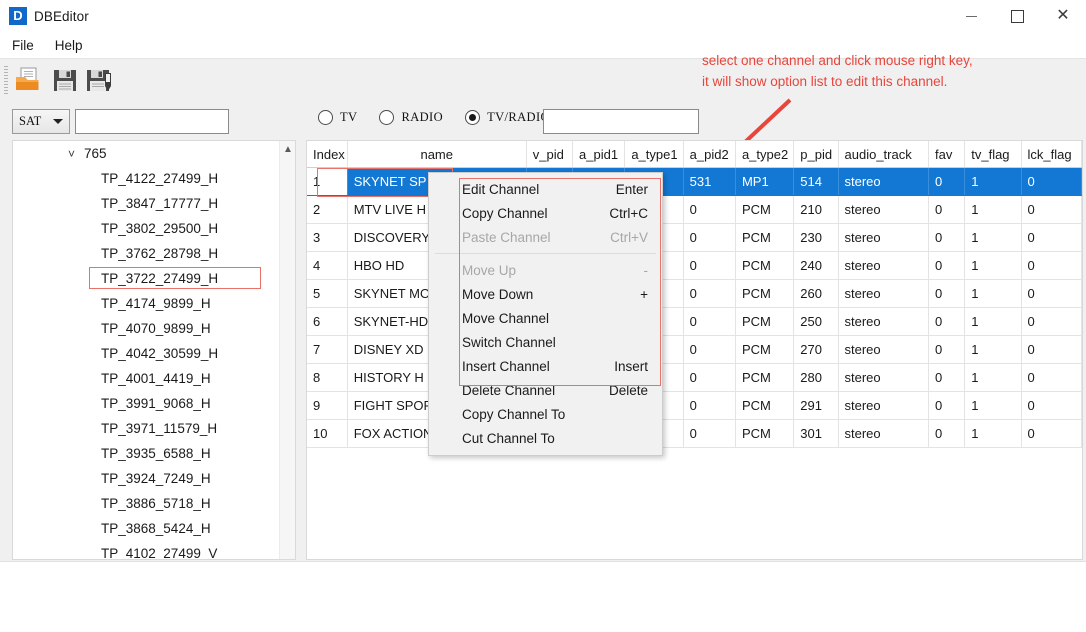 This screenshot has width=1086, height=632. I want to click on menu-item-move-channel: Move Channel, so click(545, 318).